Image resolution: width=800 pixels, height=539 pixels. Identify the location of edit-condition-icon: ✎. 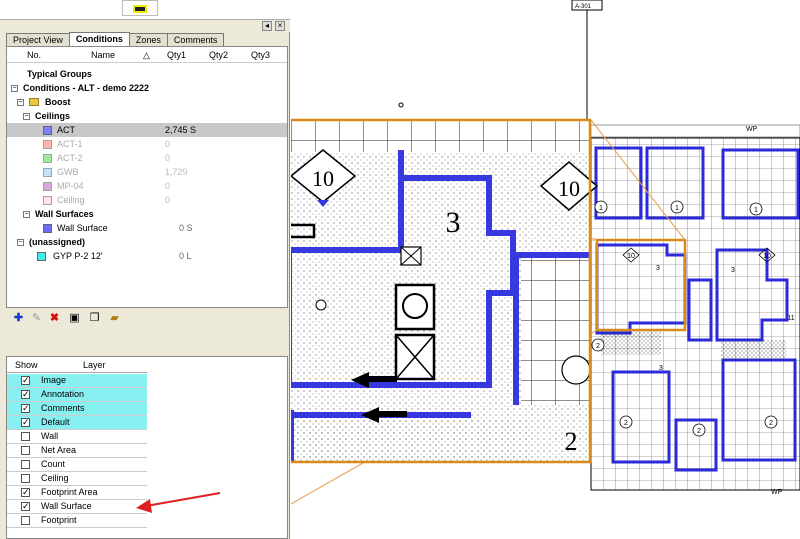
(36, 318).